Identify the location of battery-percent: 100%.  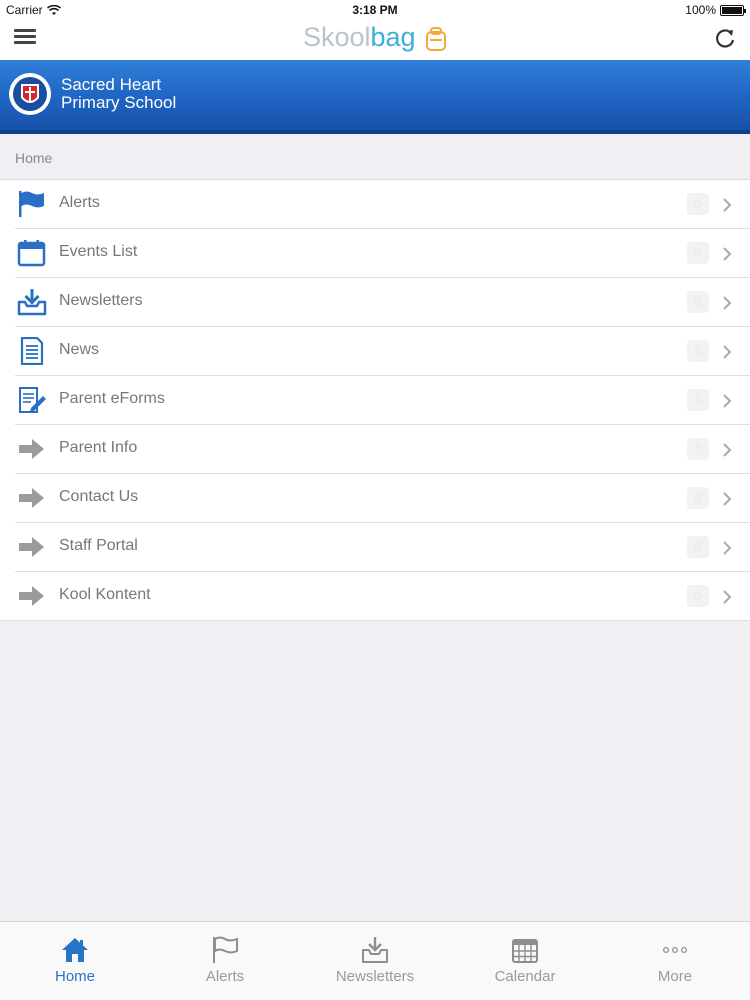
(700, 10).